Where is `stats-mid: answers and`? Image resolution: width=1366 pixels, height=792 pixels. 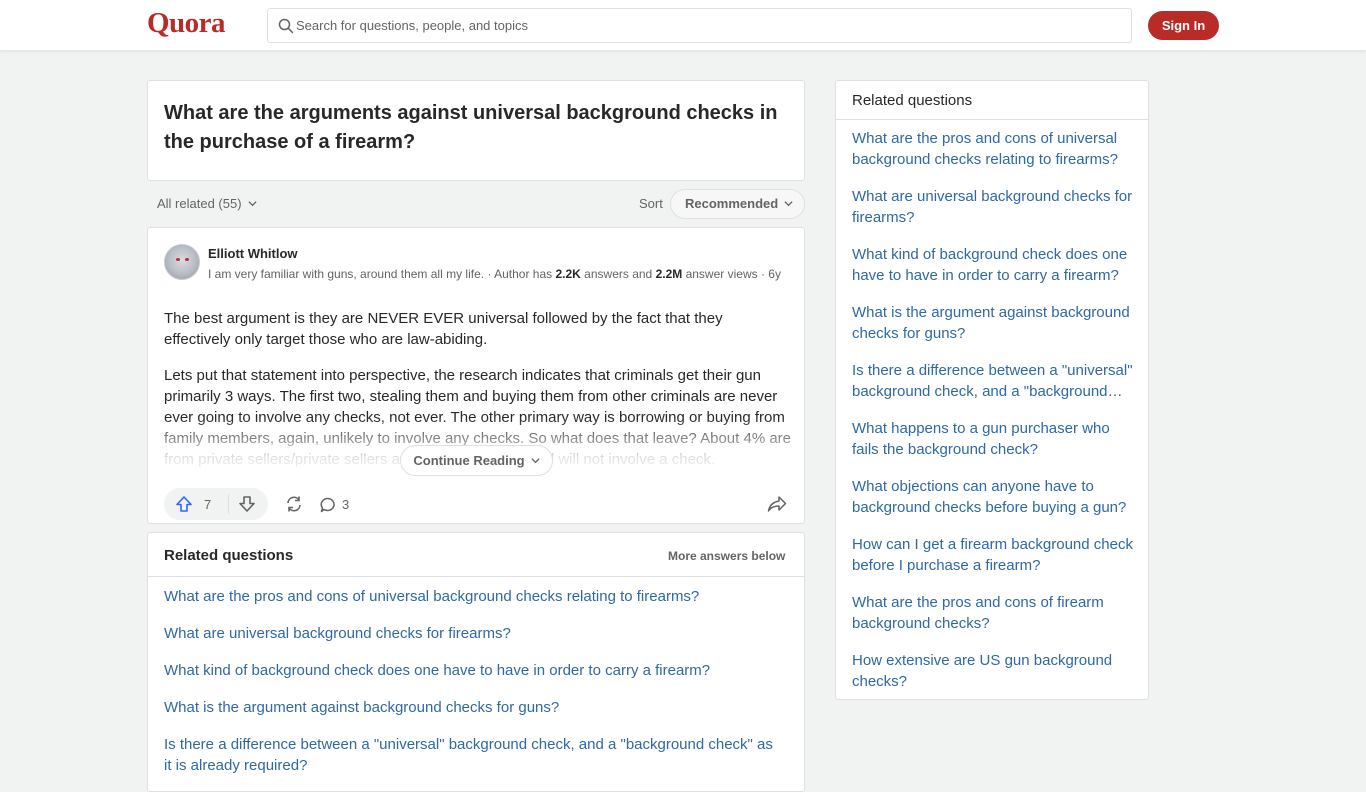 stats-mid: answers and is located at coordinates (618, 274).